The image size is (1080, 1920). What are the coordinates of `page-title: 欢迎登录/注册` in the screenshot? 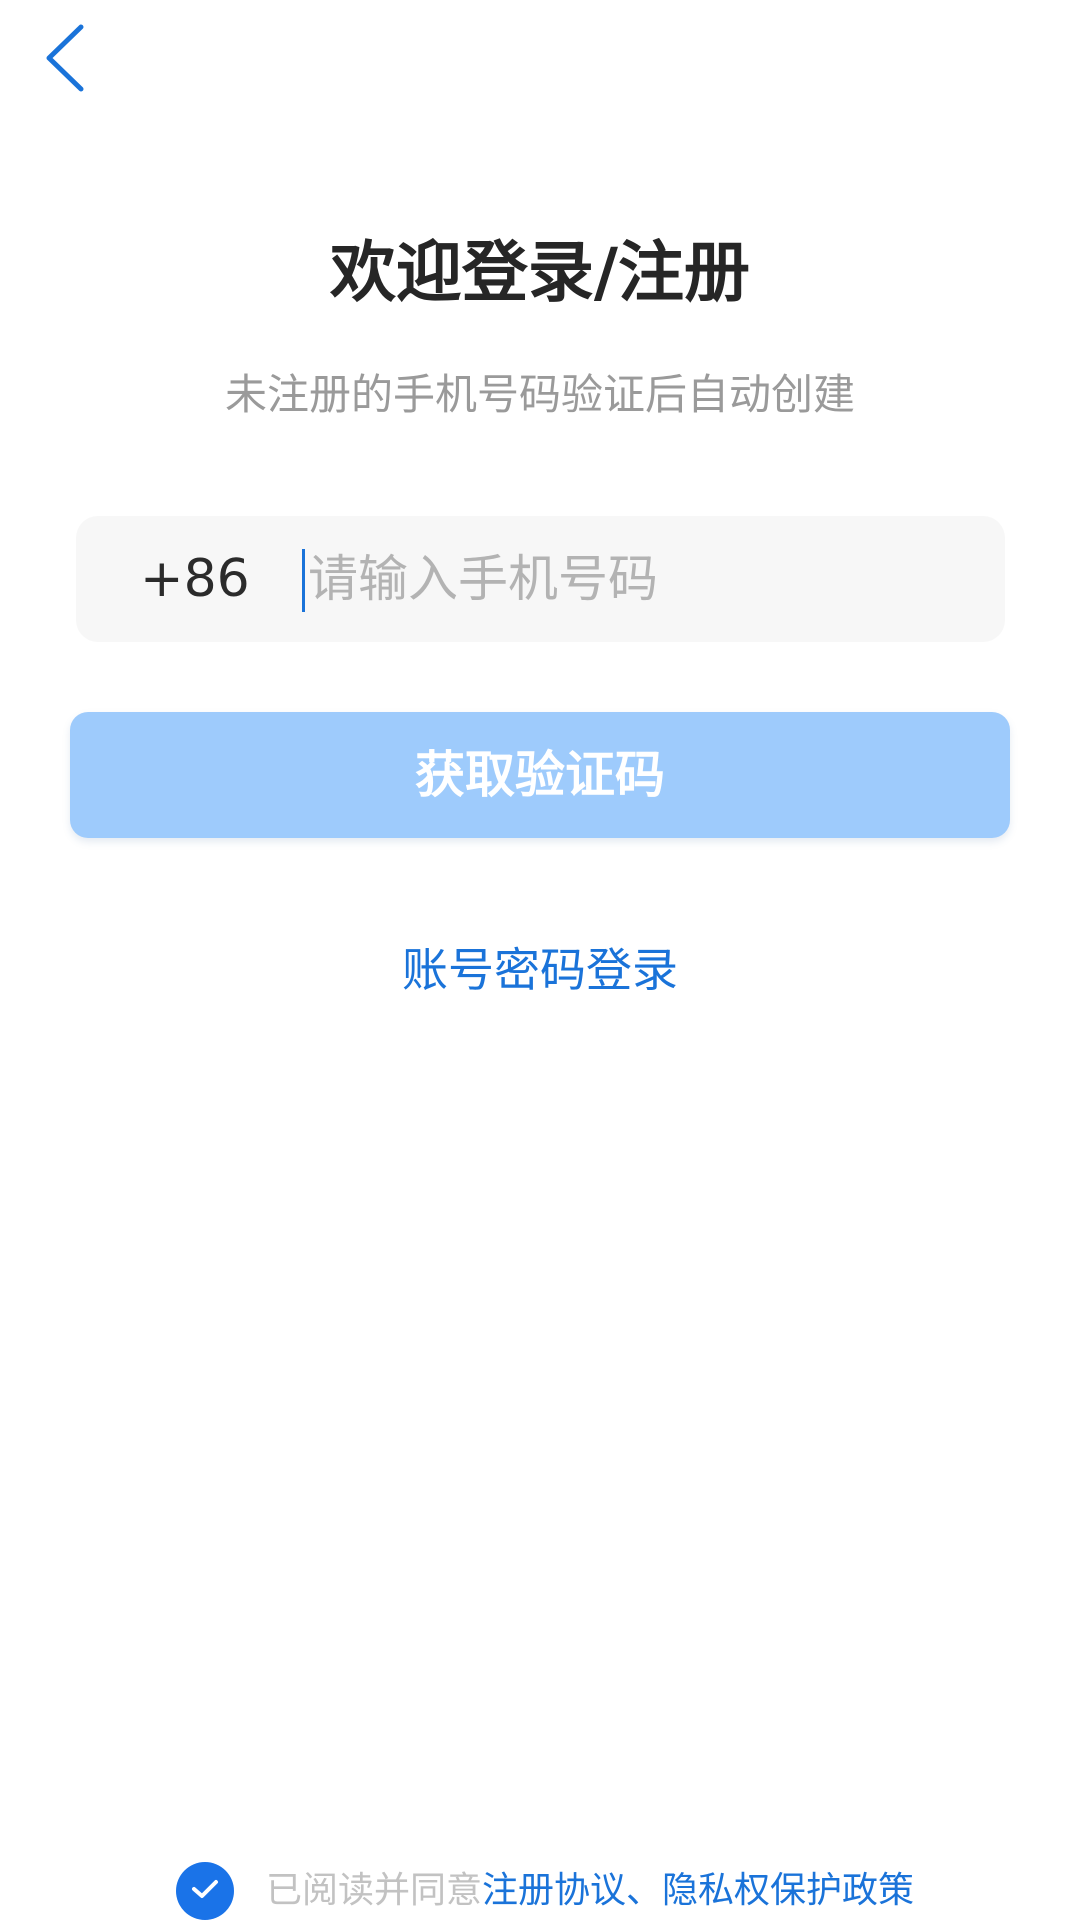 It's located at (540, 272).